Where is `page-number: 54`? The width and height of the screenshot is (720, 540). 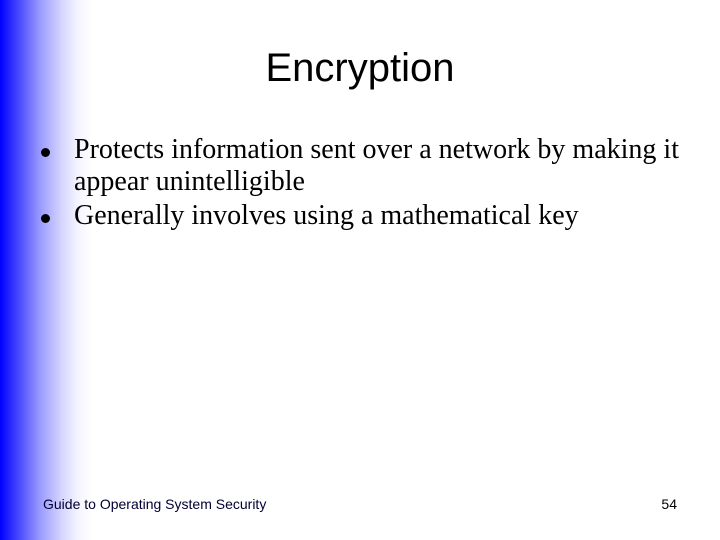 page-number: 54 is located at coordinates (669, 504).